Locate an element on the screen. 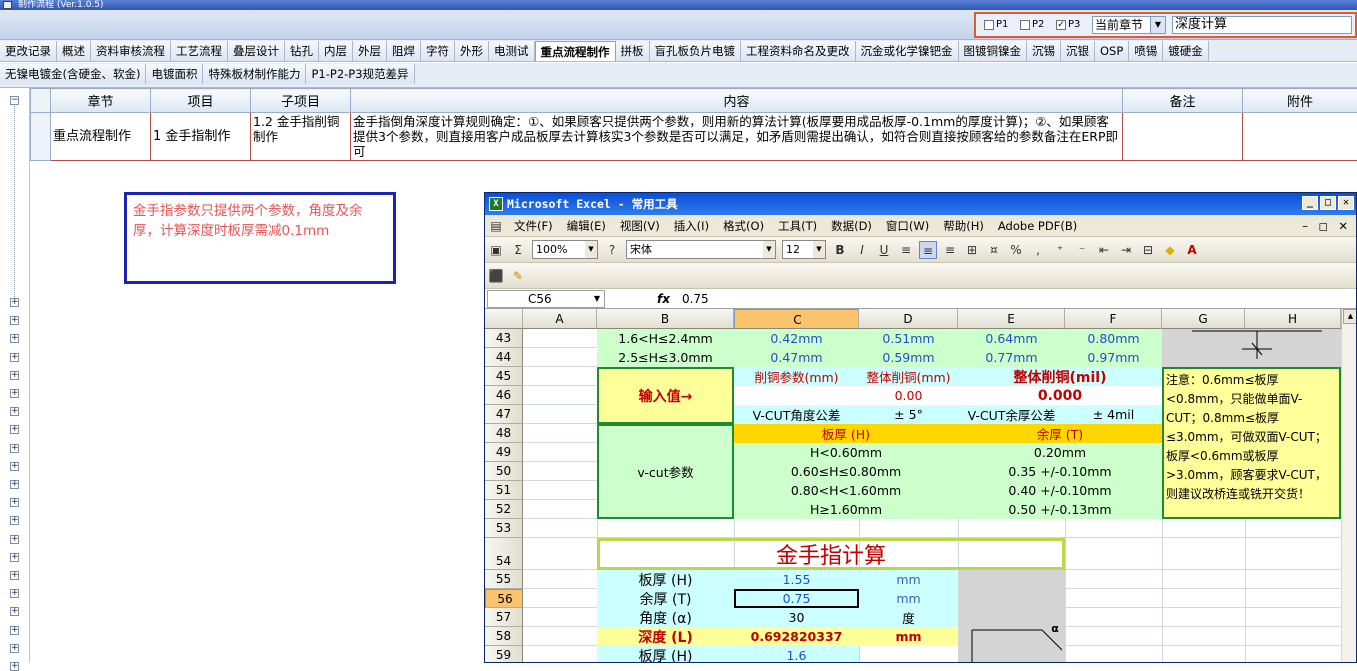 The image size is (1357, 671). tab-tabs_row1-8: 阻焊 is located at coordinates (404, 51).